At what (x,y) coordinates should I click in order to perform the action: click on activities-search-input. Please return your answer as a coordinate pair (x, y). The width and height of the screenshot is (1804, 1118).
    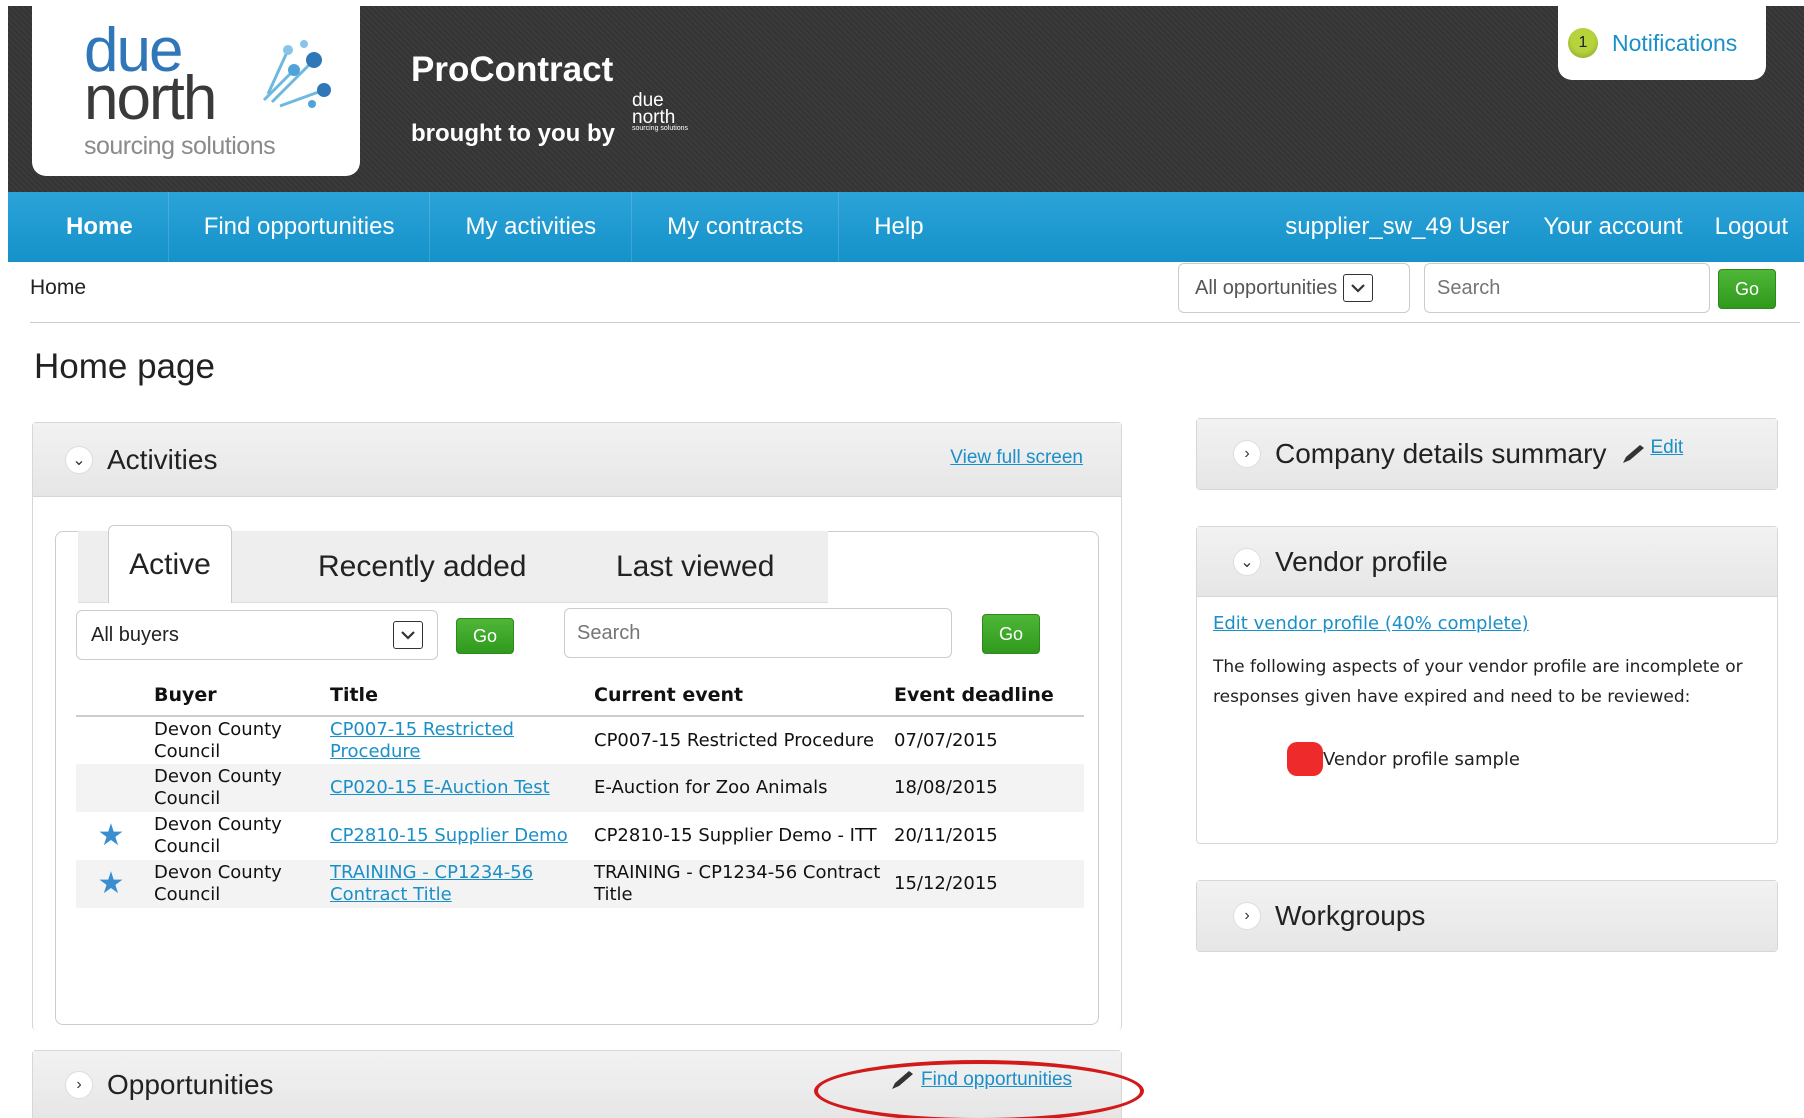
    Looking at the image, I should click on (758, 633).